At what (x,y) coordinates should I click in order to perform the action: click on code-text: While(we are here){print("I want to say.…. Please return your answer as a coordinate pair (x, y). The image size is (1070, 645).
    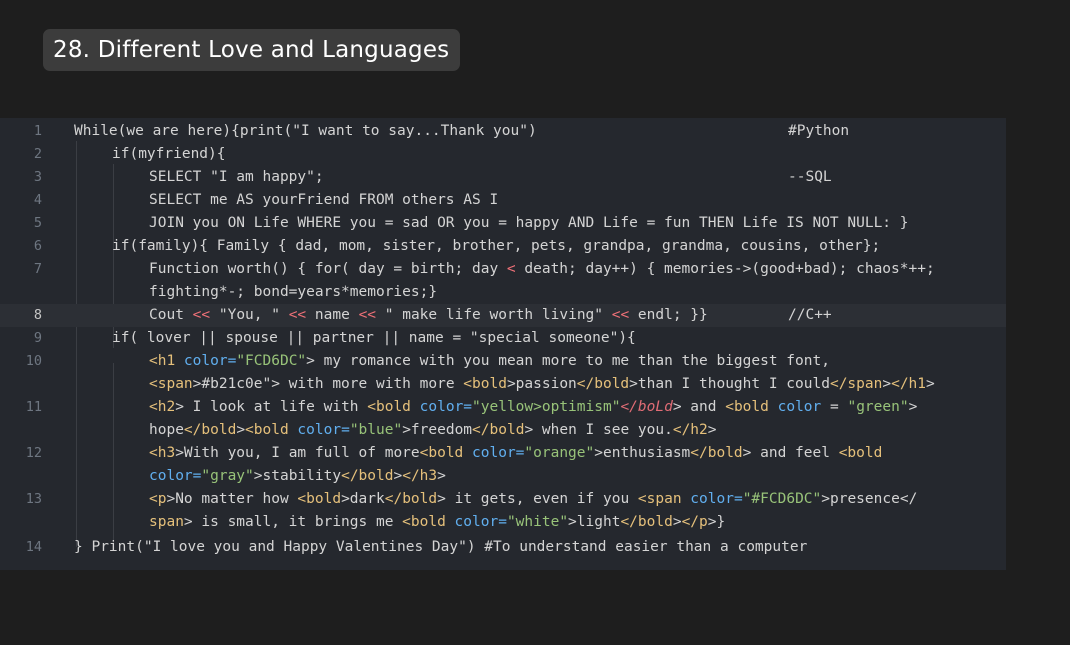
    Looking at the image, I should click on (305, 131).